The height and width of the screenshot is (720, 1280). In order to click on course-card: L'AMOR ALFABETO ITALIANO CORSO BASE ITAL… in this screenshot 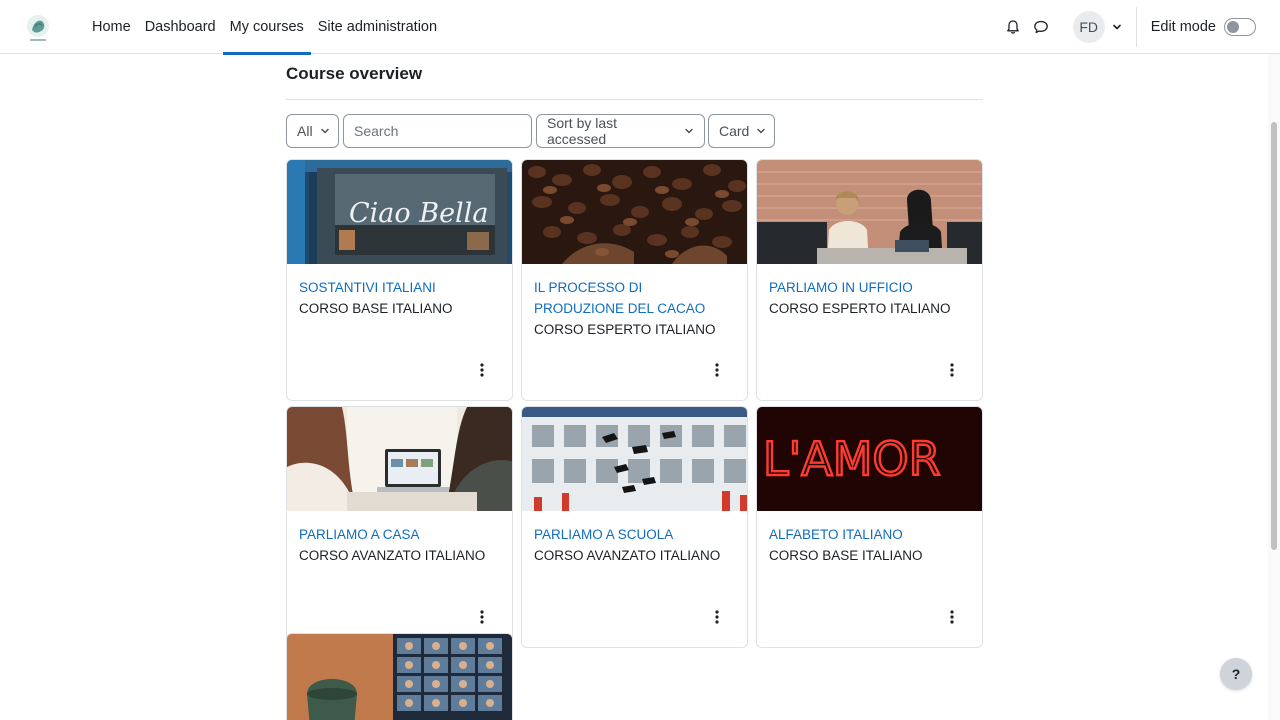, I will do `click(869, 527)`.